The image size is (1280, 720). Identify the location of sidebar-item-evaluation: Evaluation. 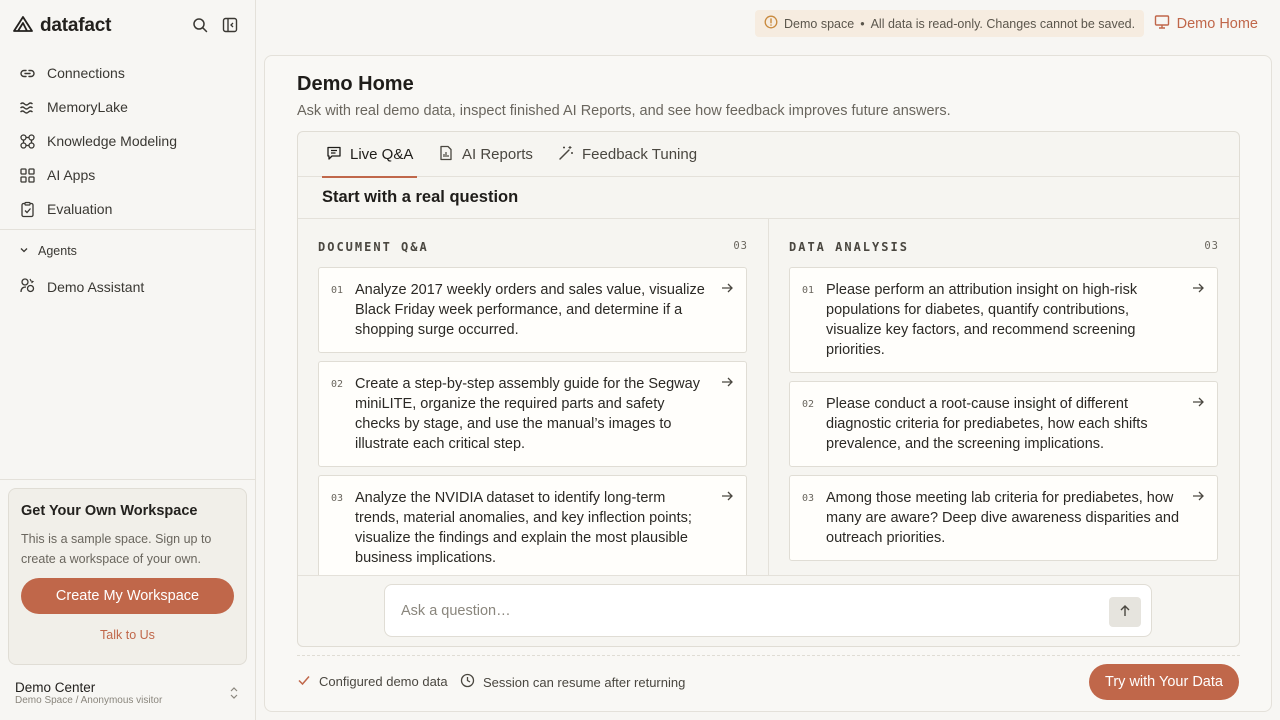
(127, 209).